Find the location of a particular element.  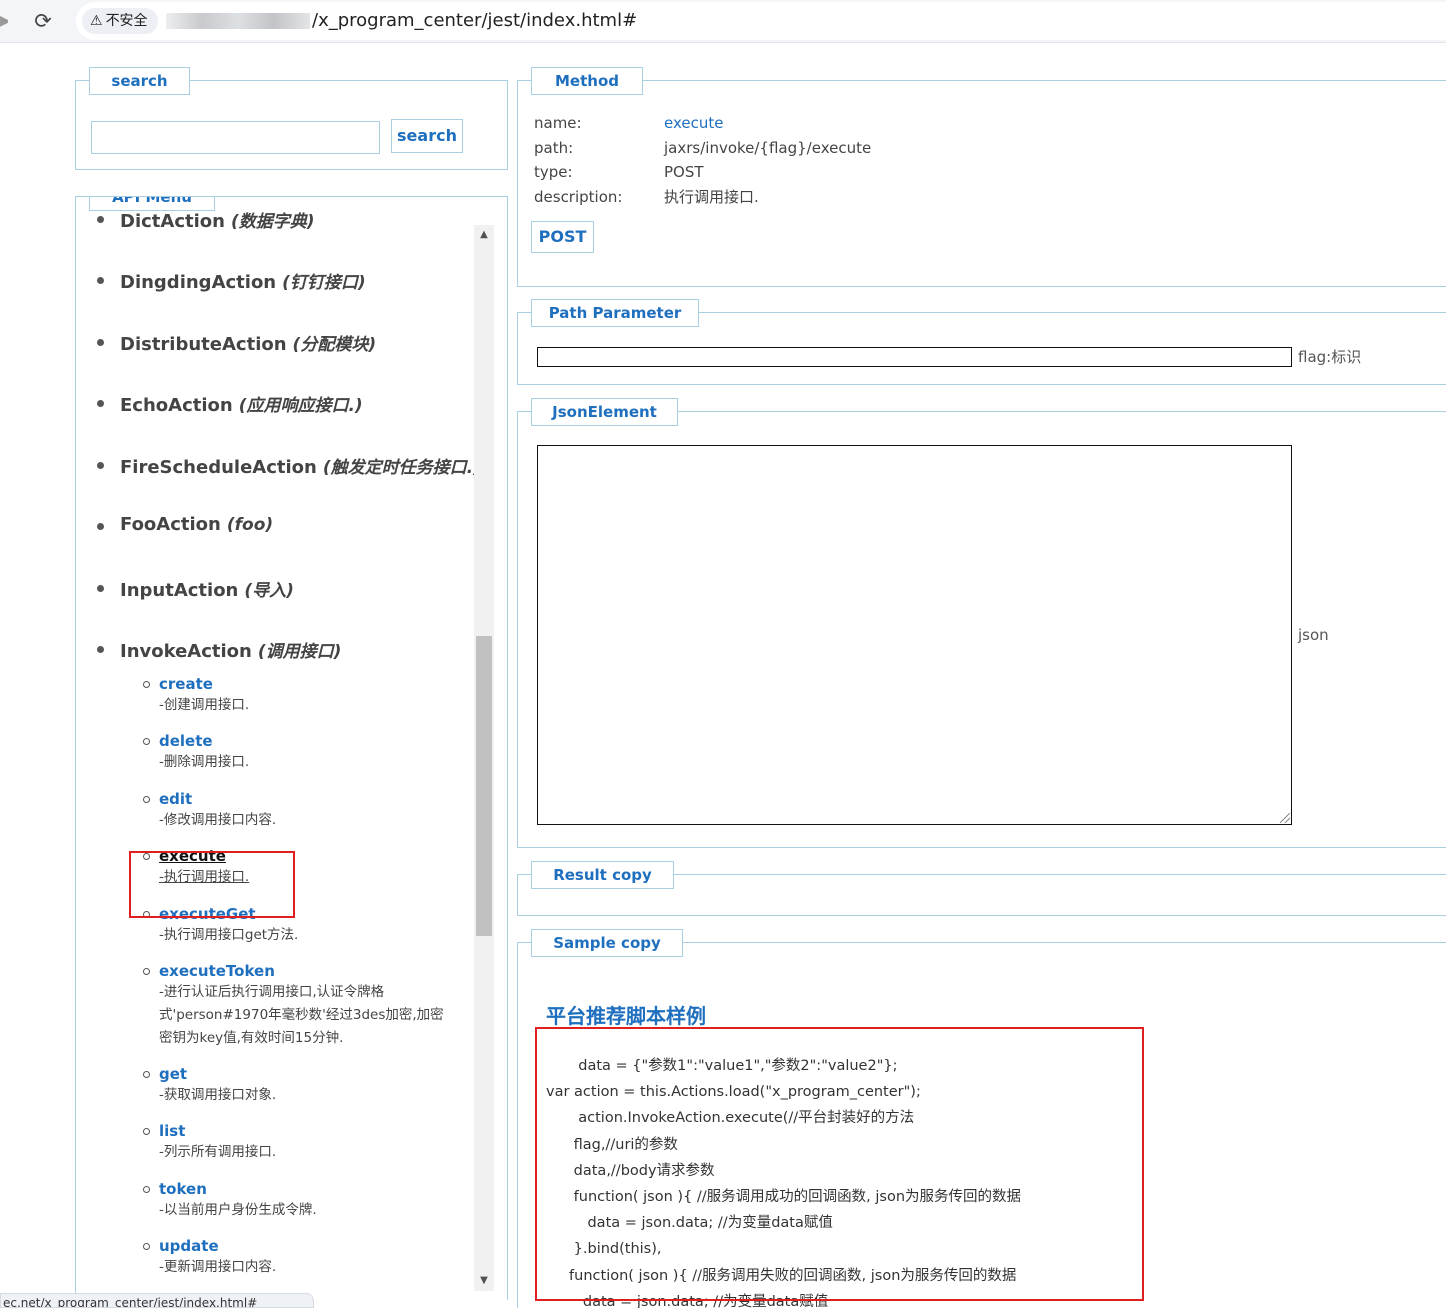

method-path-row: path: jaxrs/invoke/{flag}/execute is located at coordinates (702, 148).